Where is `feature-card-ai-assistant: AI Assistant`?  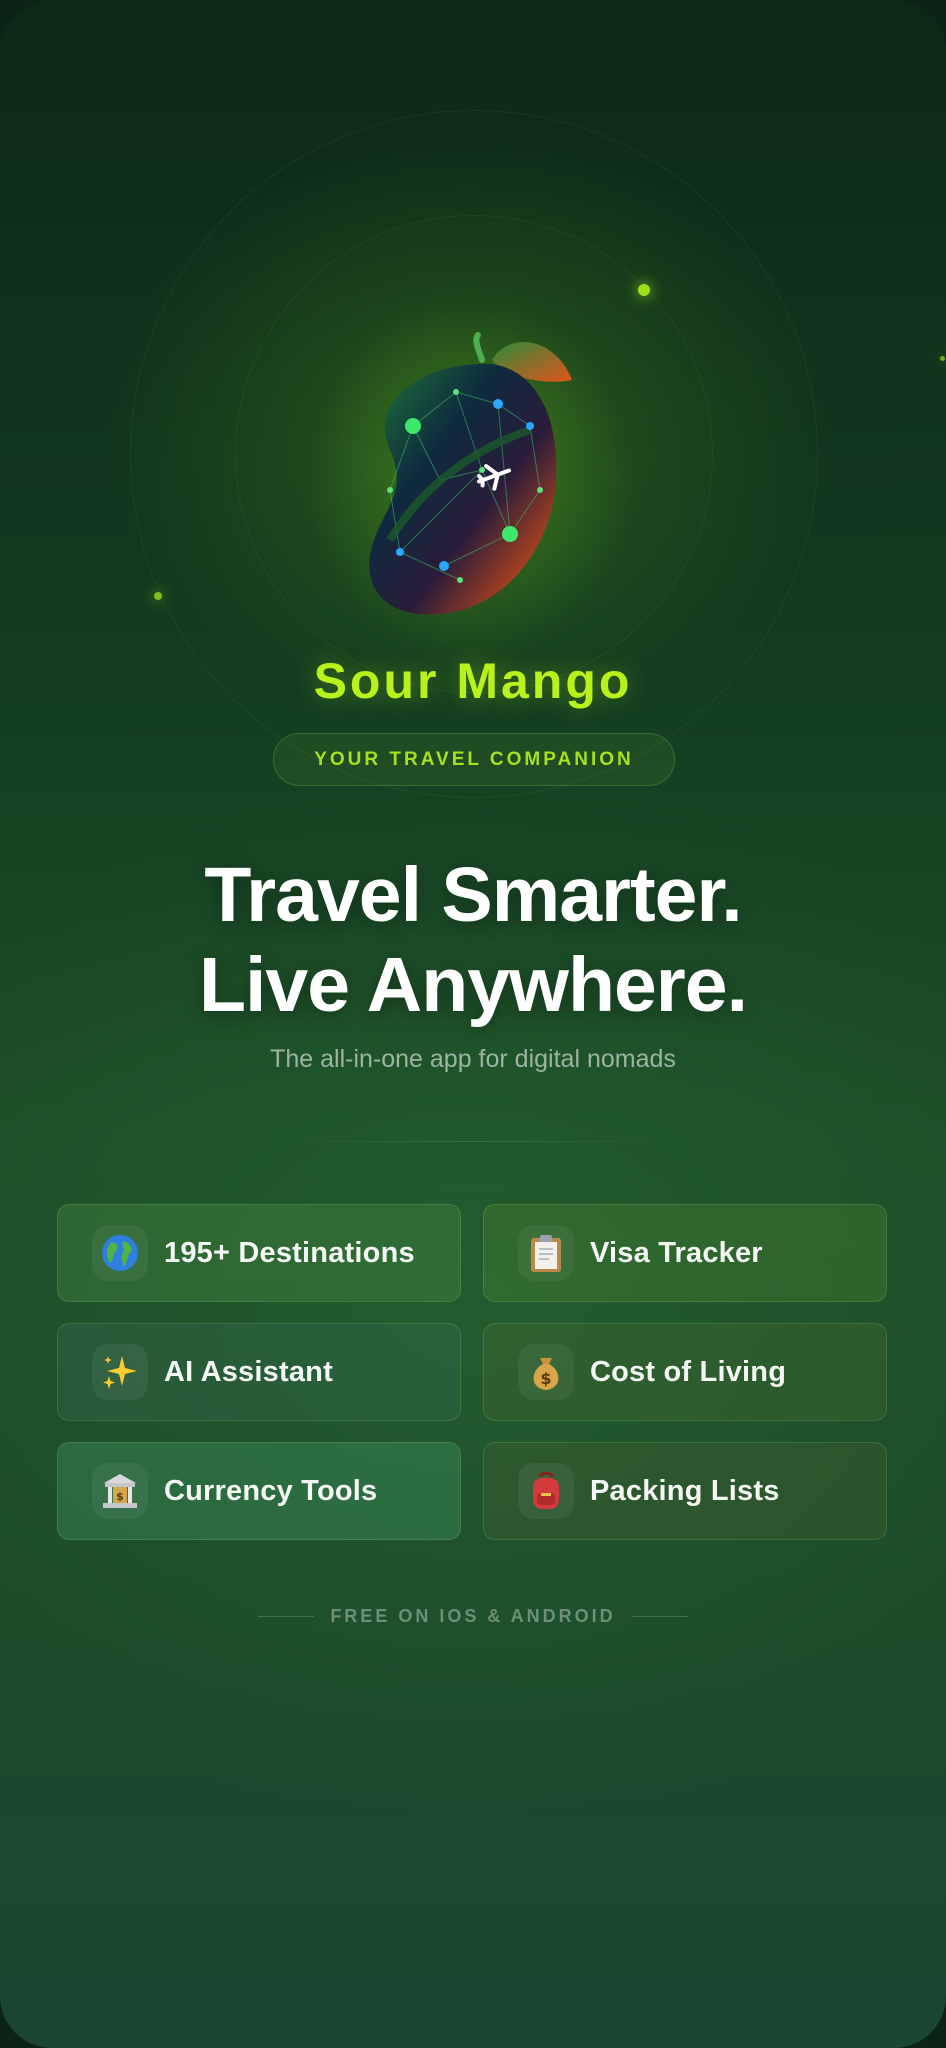 feature-card-ai-assistant: AI Assistant is located at coordinates (259, 1372).